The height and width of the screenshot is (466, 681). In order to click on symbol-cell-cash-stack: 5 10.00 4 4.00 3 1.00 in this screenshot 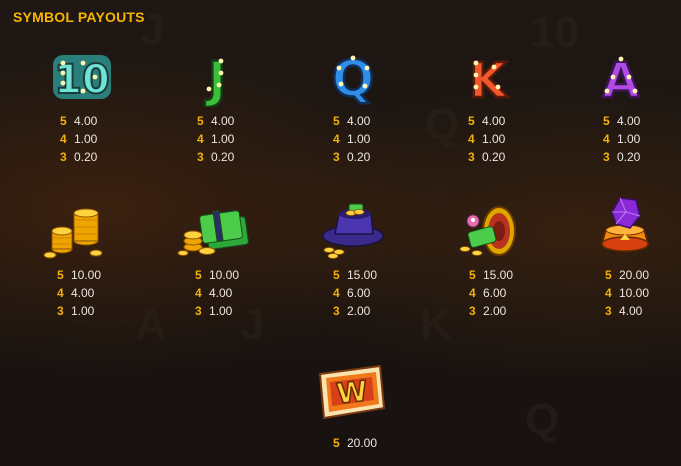, I will do `click(215, 258)`.